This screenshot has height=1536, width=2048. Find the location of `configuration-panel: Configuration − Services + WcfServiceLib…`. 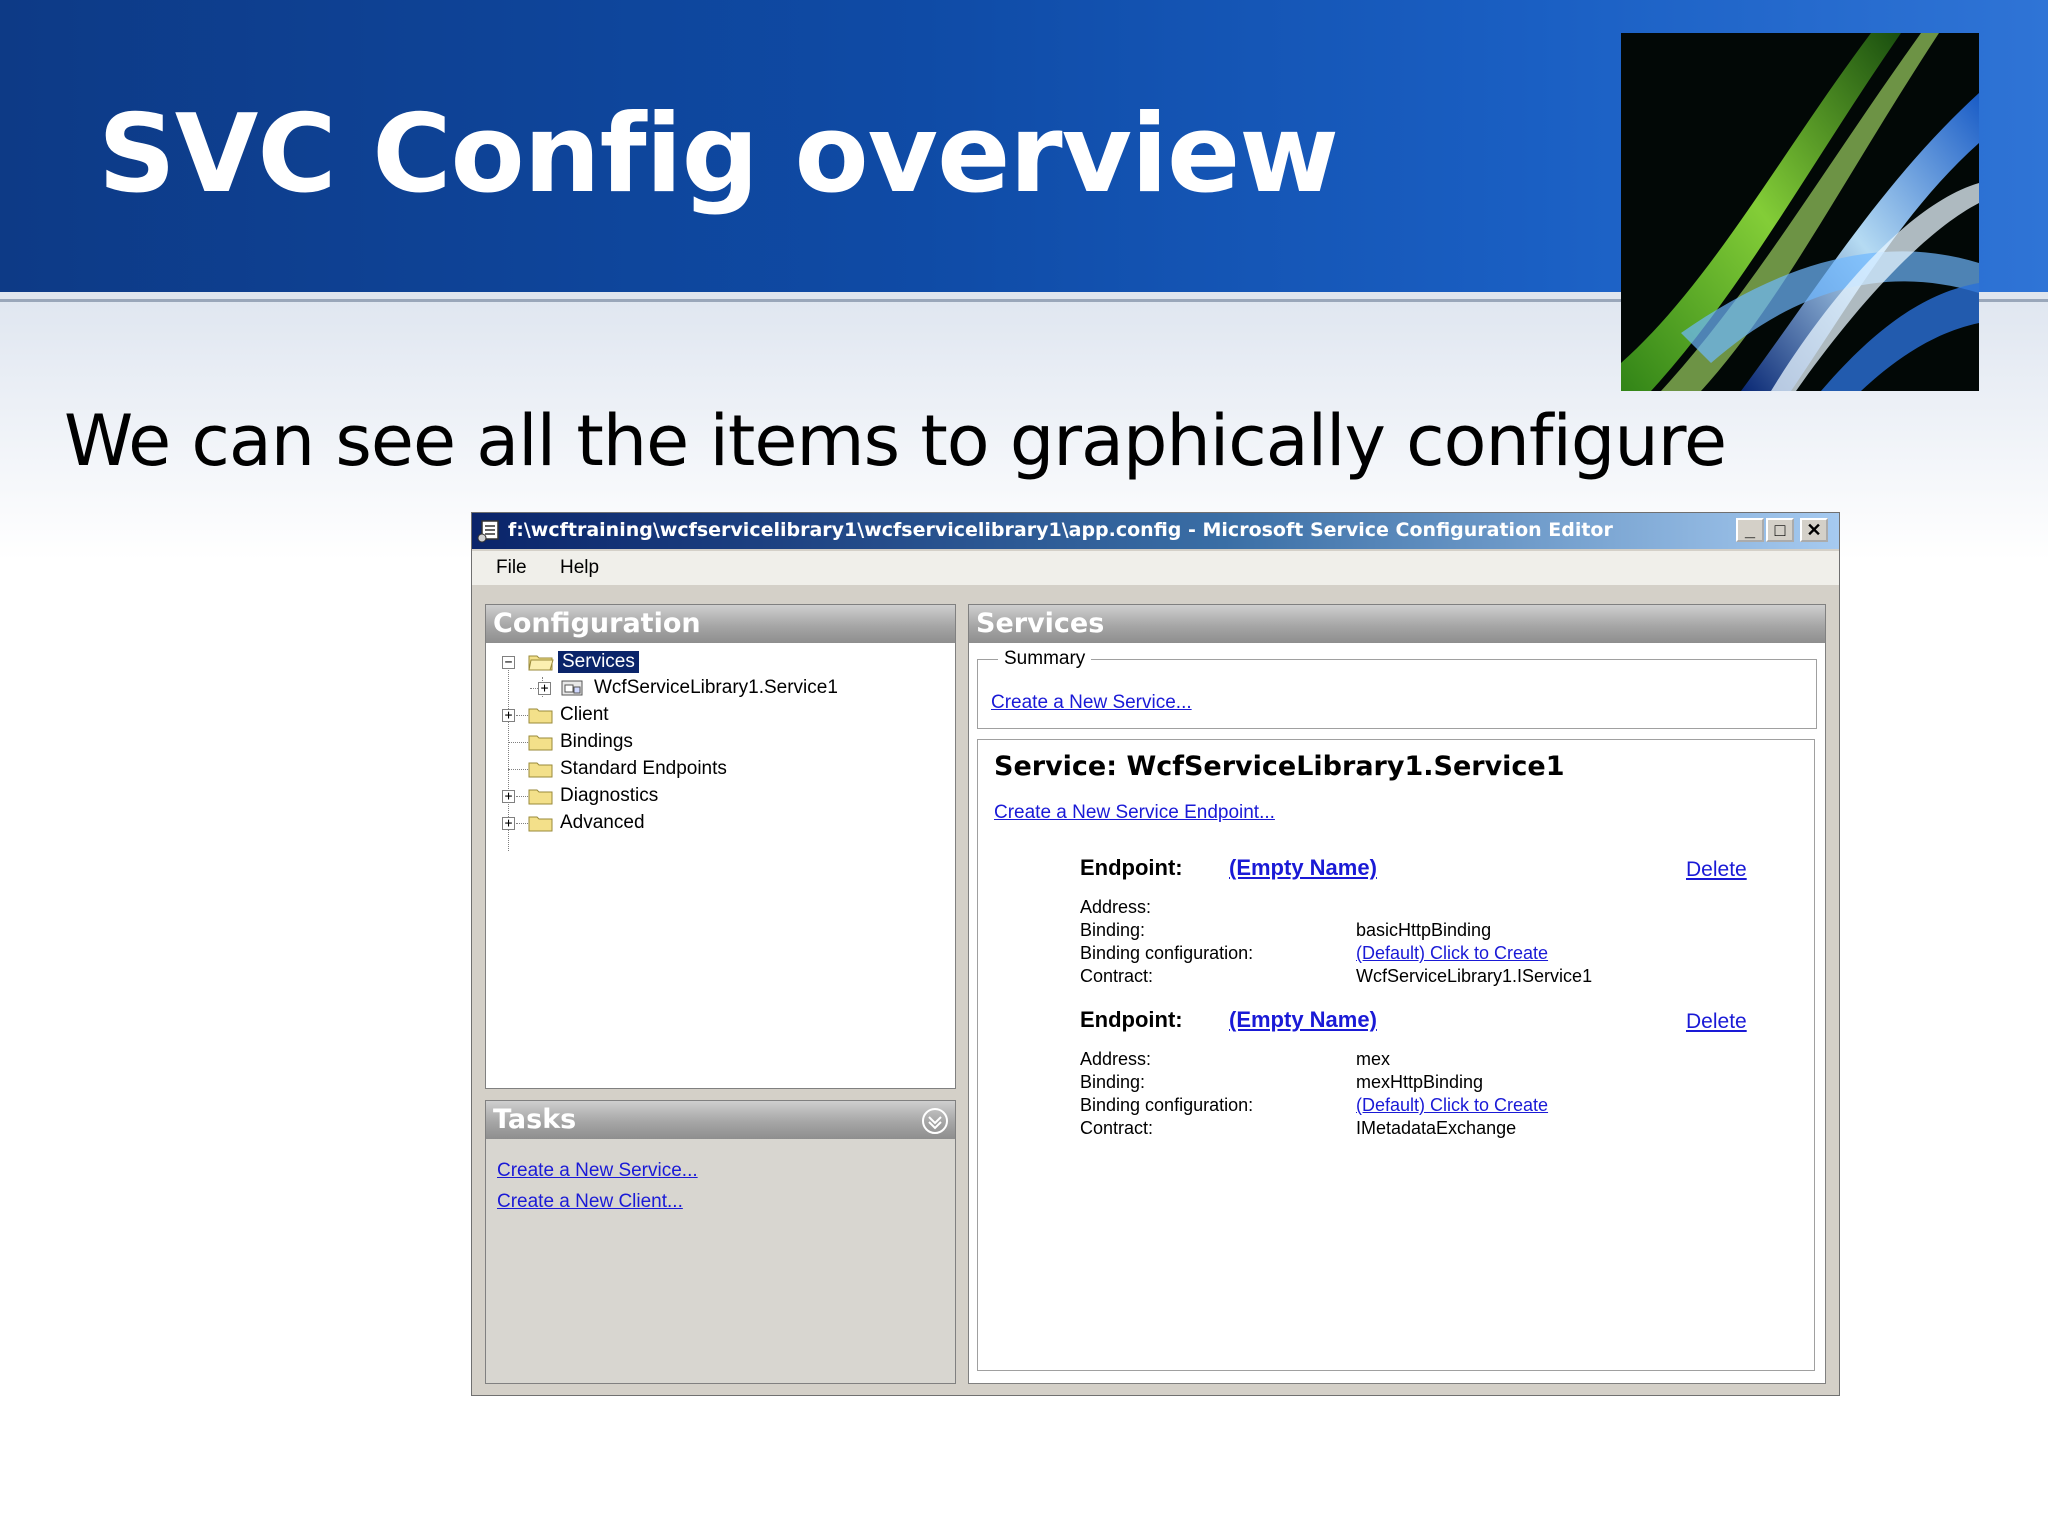

configuration-panel: Configuration − Services + WcfServiceLib… is located at coordinates (720, 846).